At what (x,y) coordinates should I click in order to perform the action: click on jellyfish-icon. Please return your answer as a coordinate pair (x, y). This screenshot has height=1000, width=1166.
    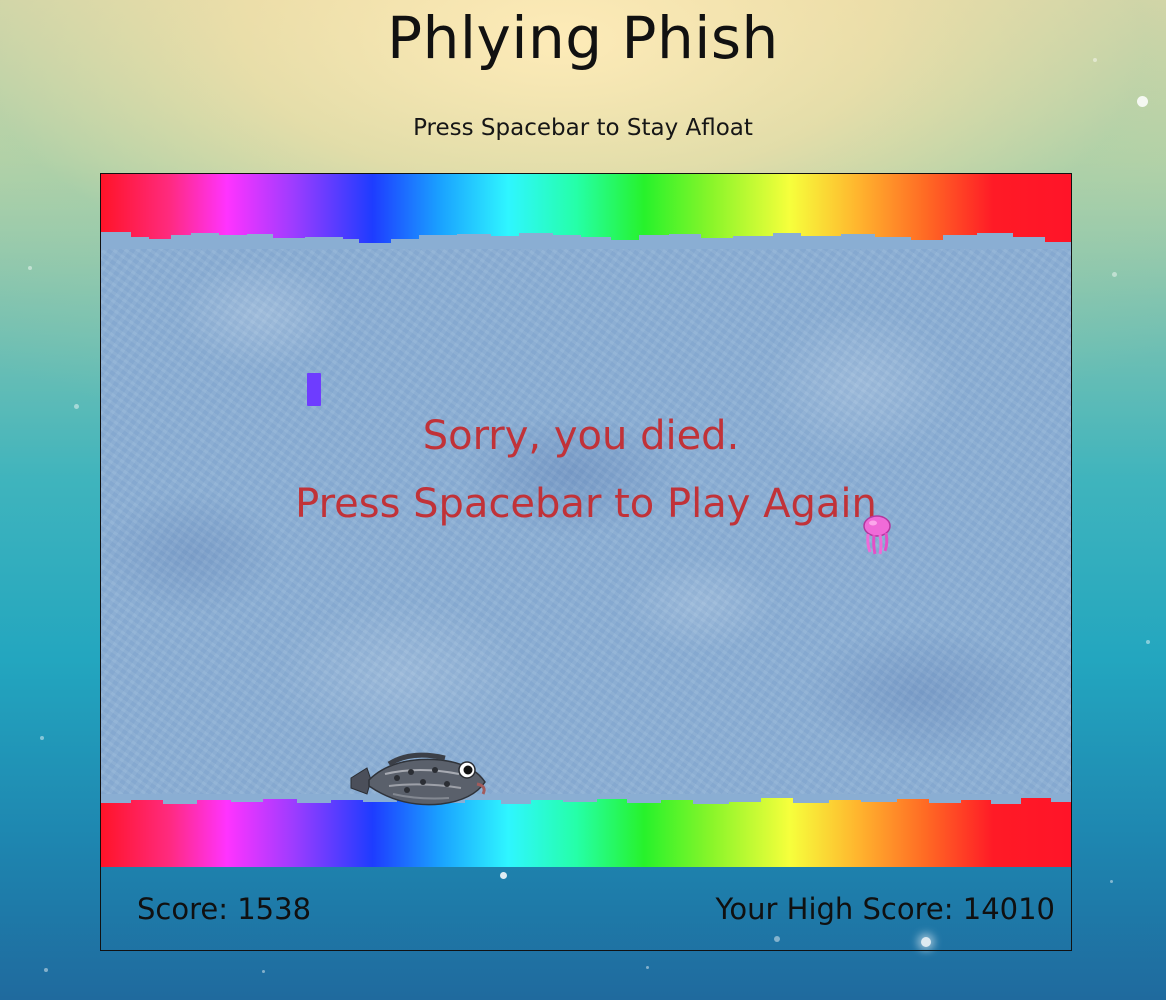
    Looking at the image, I should click on (877, 535).